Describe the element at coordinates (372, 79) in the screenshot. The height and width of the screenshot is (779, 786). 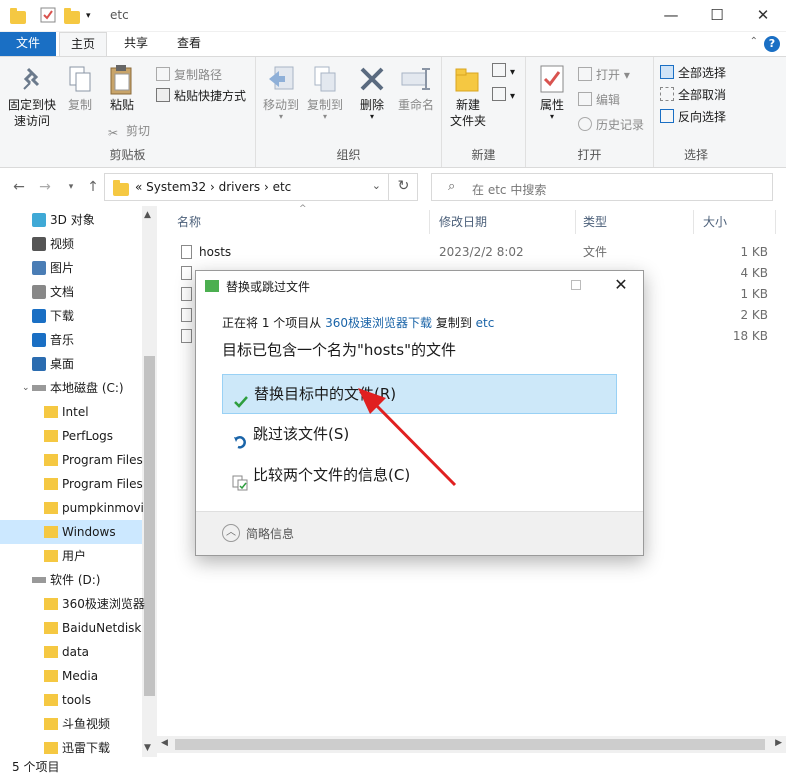
I see `delete-x-icon` at that location.